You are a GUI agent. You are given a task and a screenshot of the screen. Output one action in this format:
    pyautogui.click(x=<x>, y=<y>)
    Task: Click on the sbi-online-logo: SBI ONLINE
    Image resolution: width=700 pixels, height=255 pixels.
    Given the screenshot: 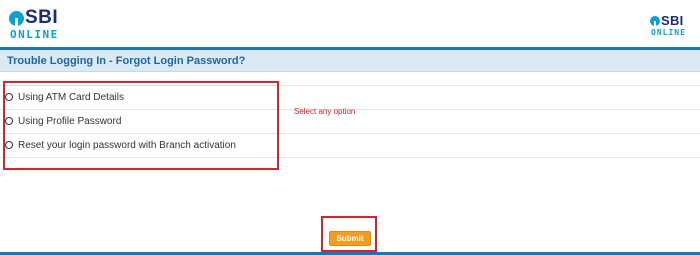 What is the action you would take?
    pyautogui.click(x=39, y=24)
    